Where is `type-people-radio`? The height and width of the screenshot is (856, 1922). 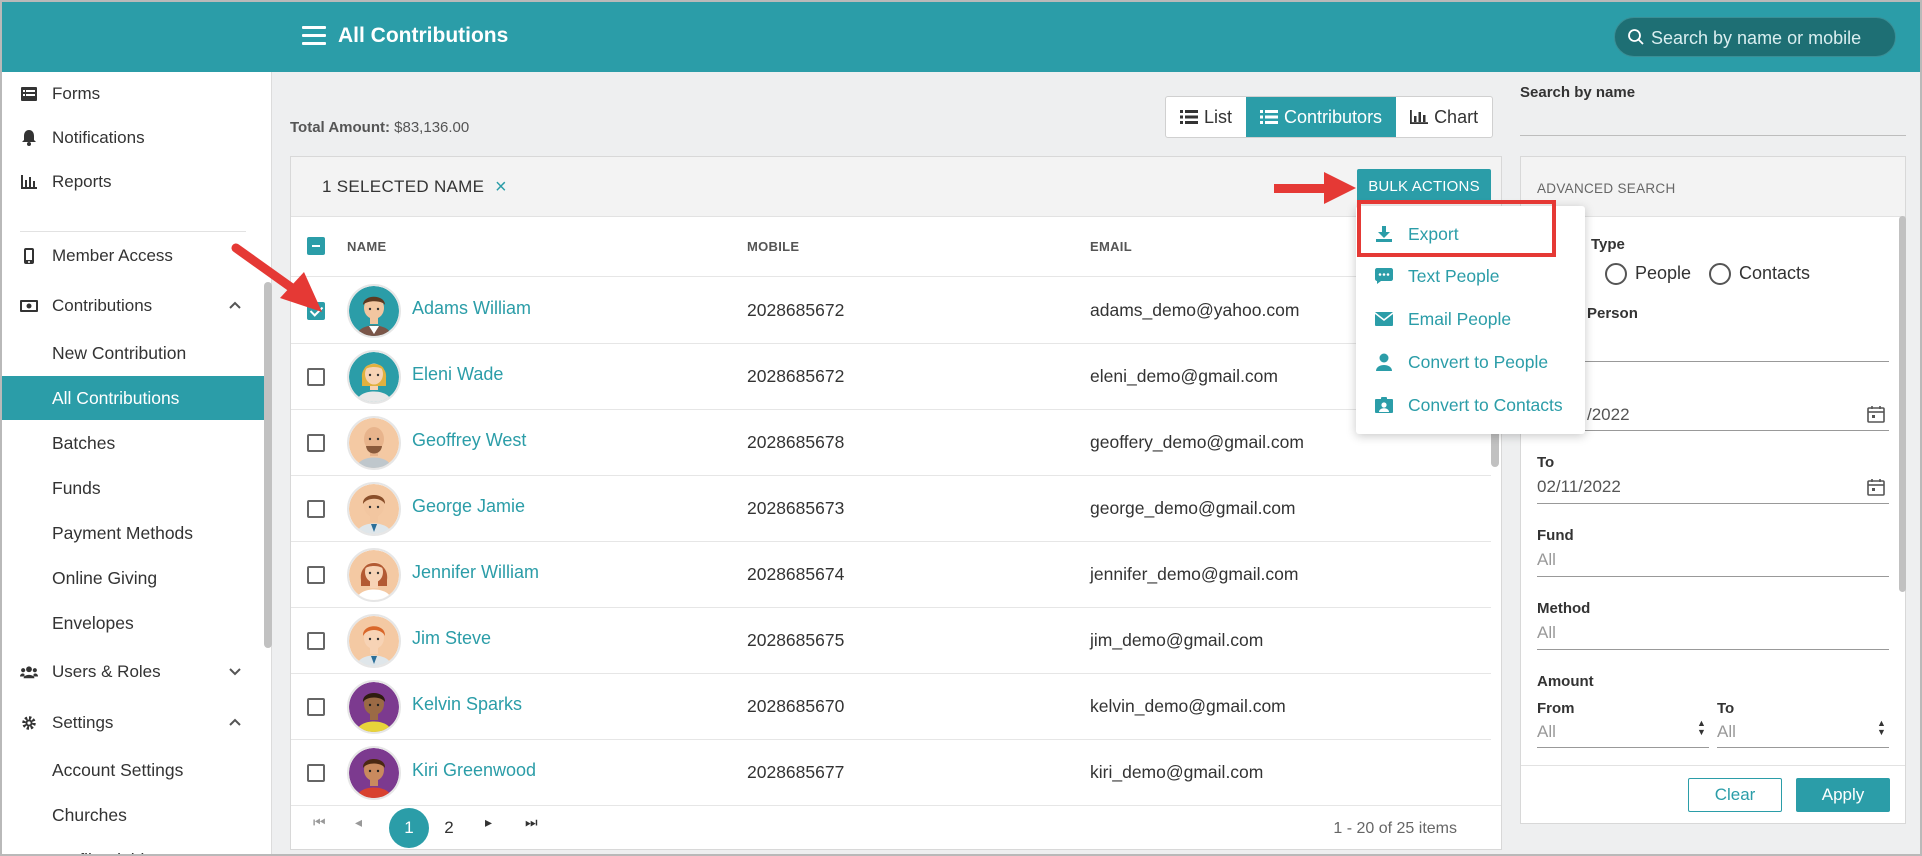
type-people-radio is located at coordinates (1616, 274).